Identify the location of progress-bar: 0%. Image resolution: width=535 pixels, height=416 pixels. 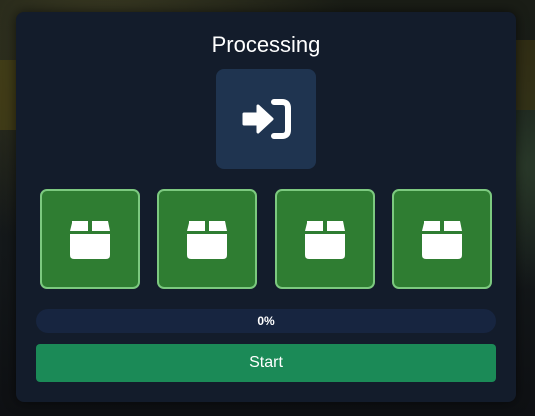
(266, 321).